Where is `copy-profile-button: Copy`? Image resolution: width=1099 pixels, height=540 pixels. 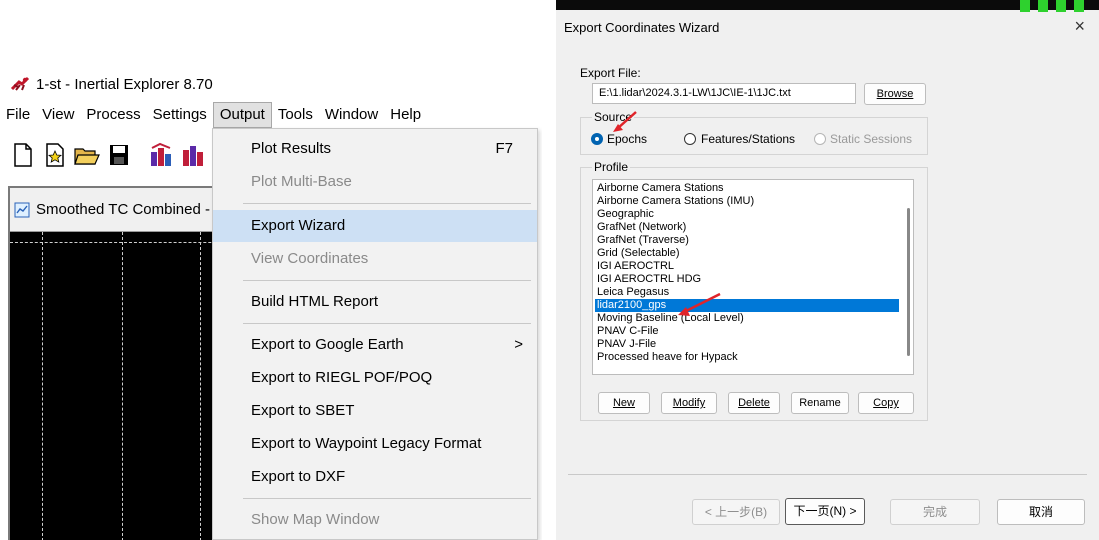
copy-profile-button: Copy is located at coordinates (886, 403).